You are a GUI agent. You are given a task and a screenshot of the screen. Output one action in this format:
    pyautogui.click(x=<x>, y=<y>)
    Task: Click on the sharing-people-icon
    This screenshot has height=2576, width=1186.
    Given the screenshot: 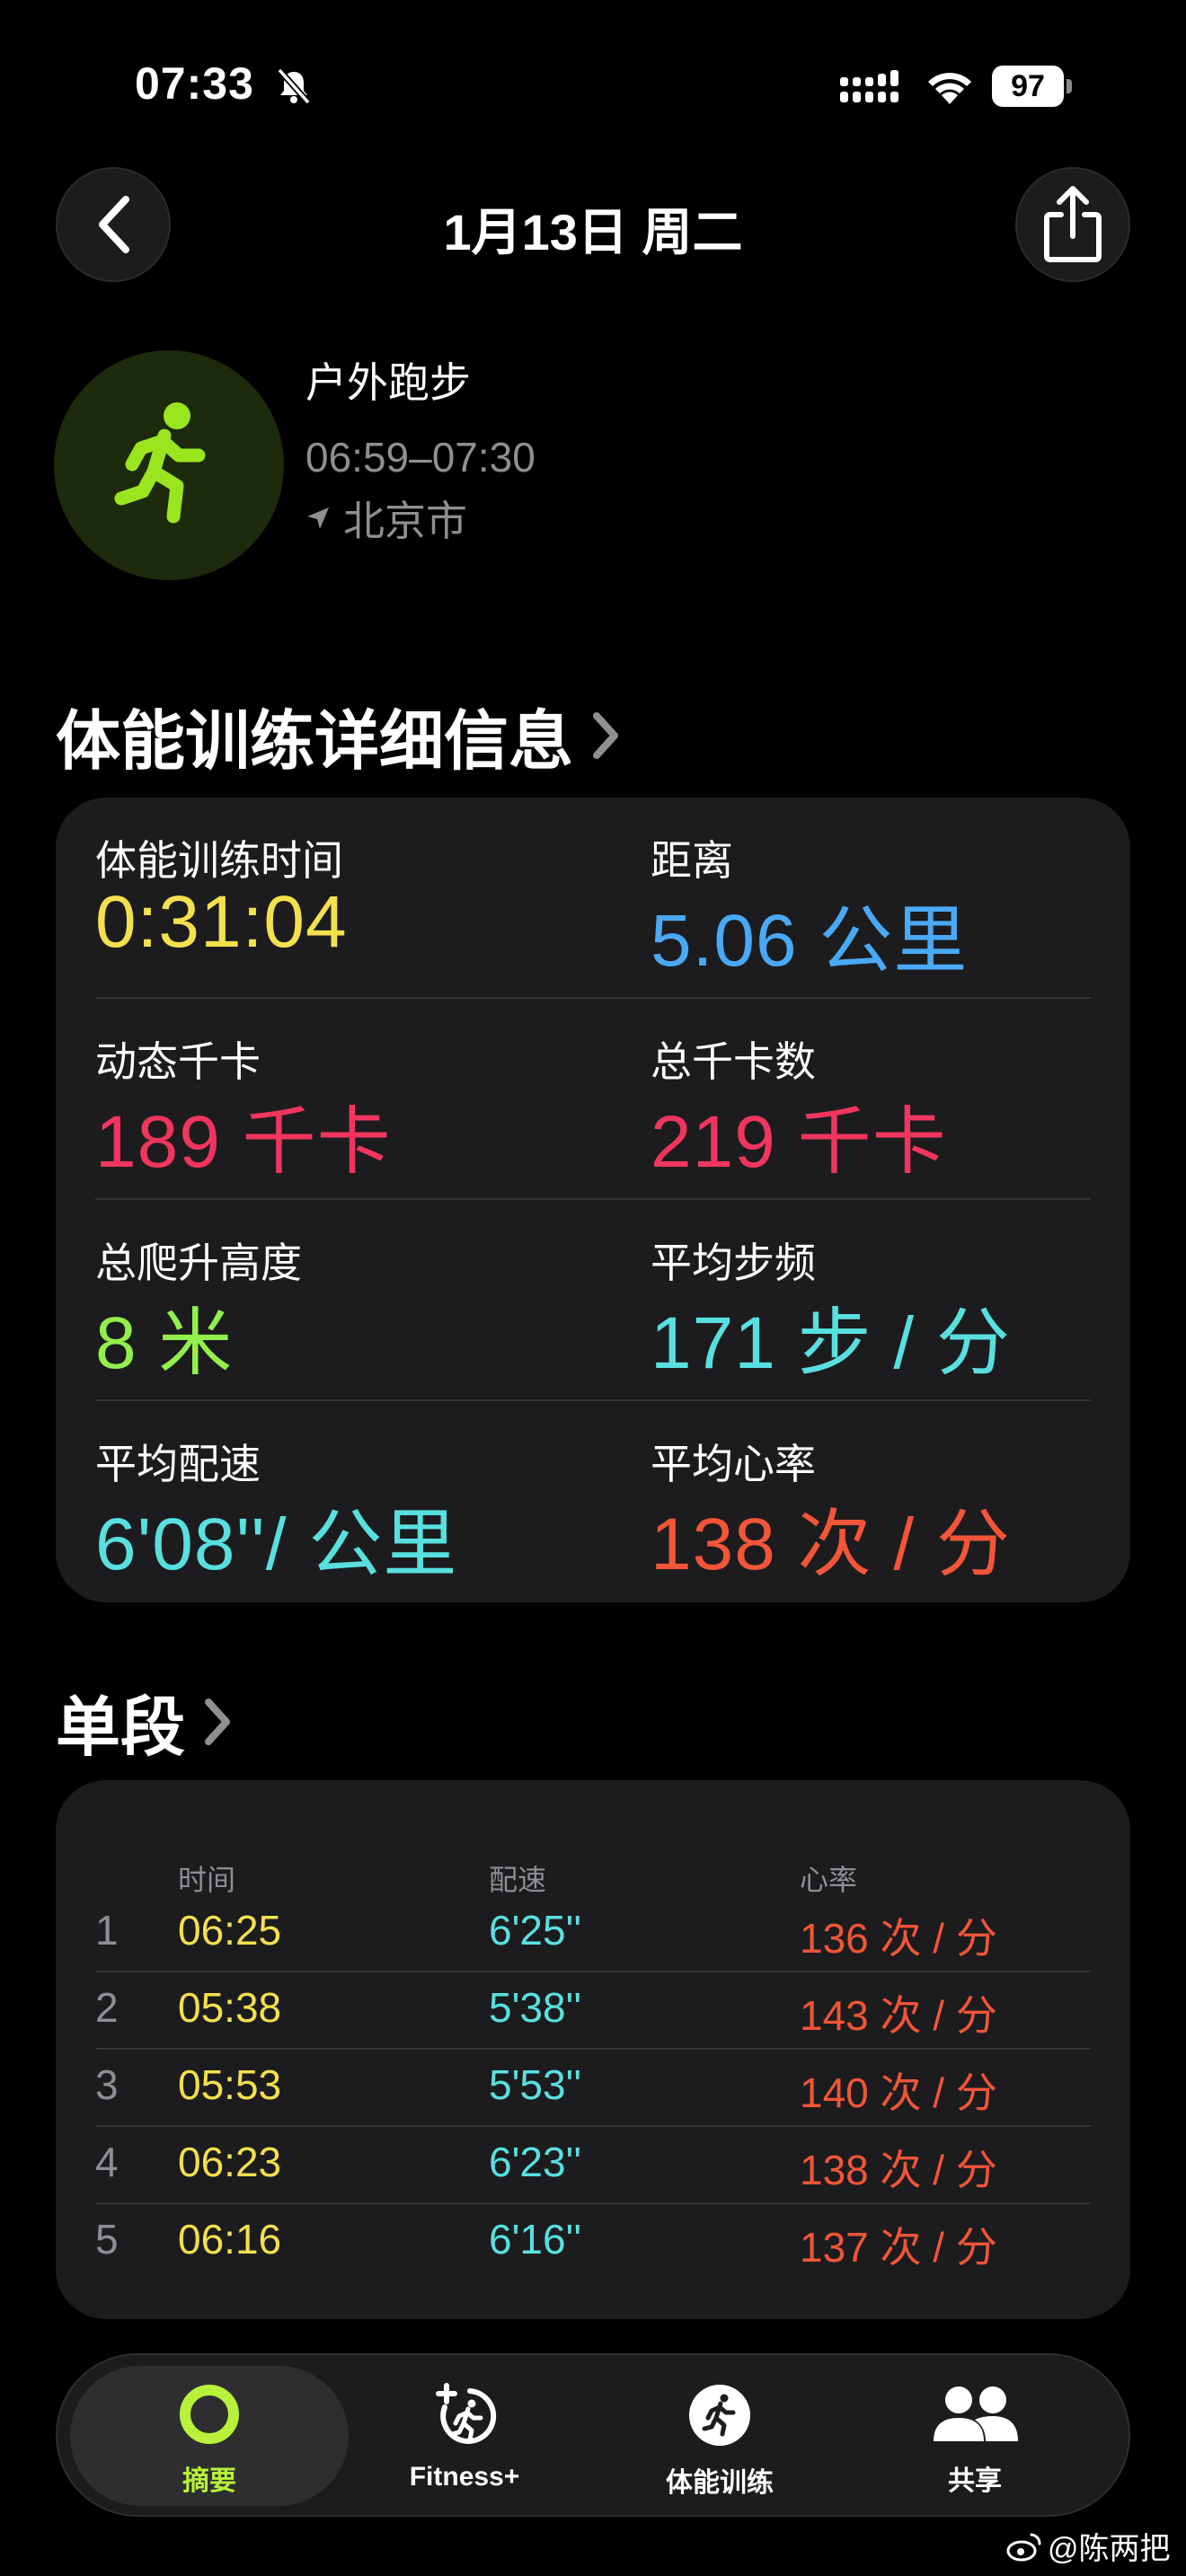 What is the action you would take?
    pyautogui.click(x=976, y=2413)
    